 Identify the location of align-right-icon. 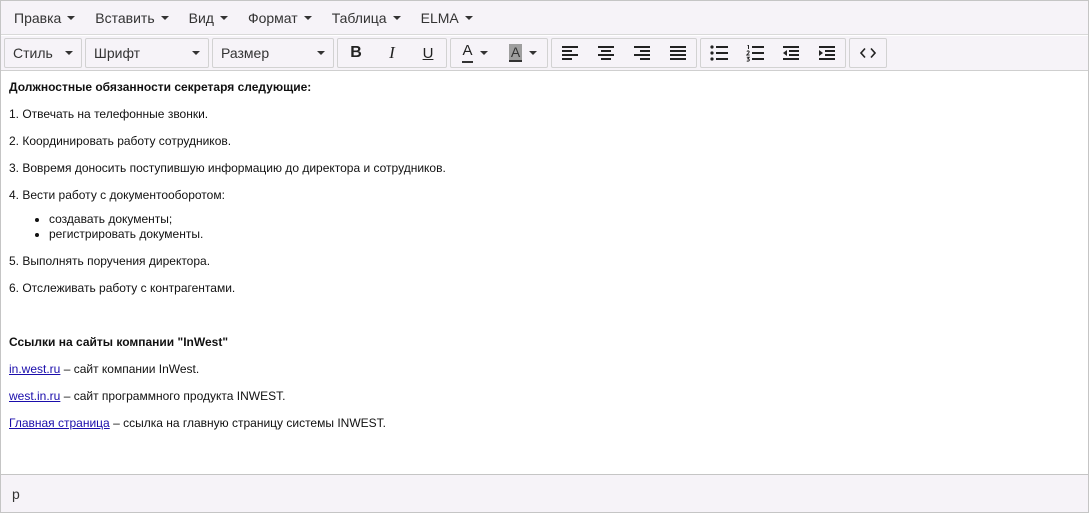
(642, 53).